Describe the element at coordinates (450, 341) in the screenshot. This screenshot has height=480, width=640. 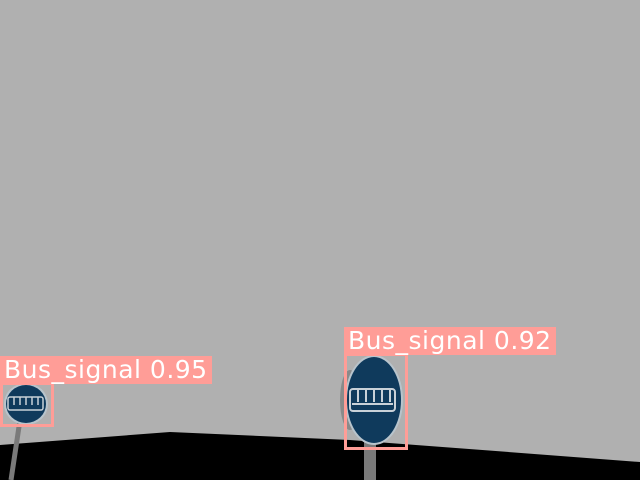
I see `detection-label: Bus_signal 0.92` at that location.